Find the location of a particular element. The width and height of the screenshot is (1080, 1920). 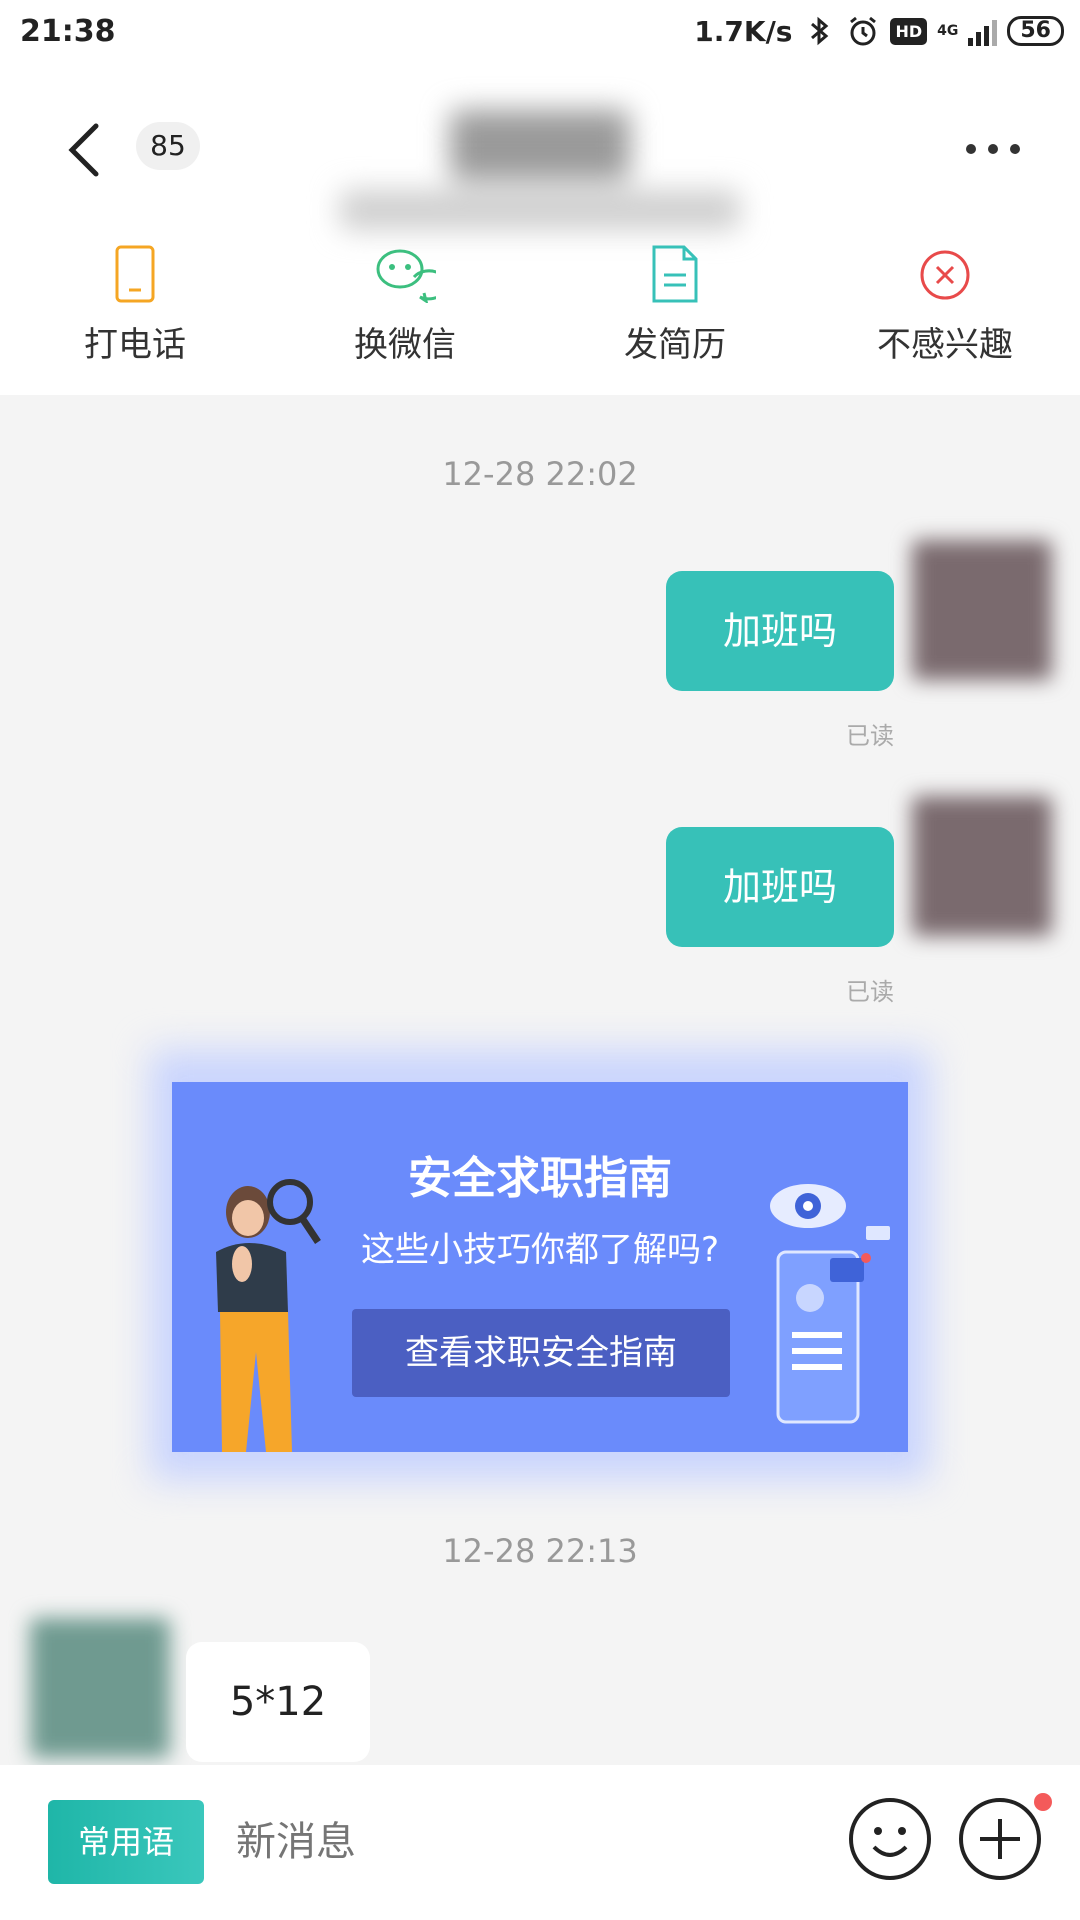

action-wechat: 换微信 is located at coordinates (405, 320).